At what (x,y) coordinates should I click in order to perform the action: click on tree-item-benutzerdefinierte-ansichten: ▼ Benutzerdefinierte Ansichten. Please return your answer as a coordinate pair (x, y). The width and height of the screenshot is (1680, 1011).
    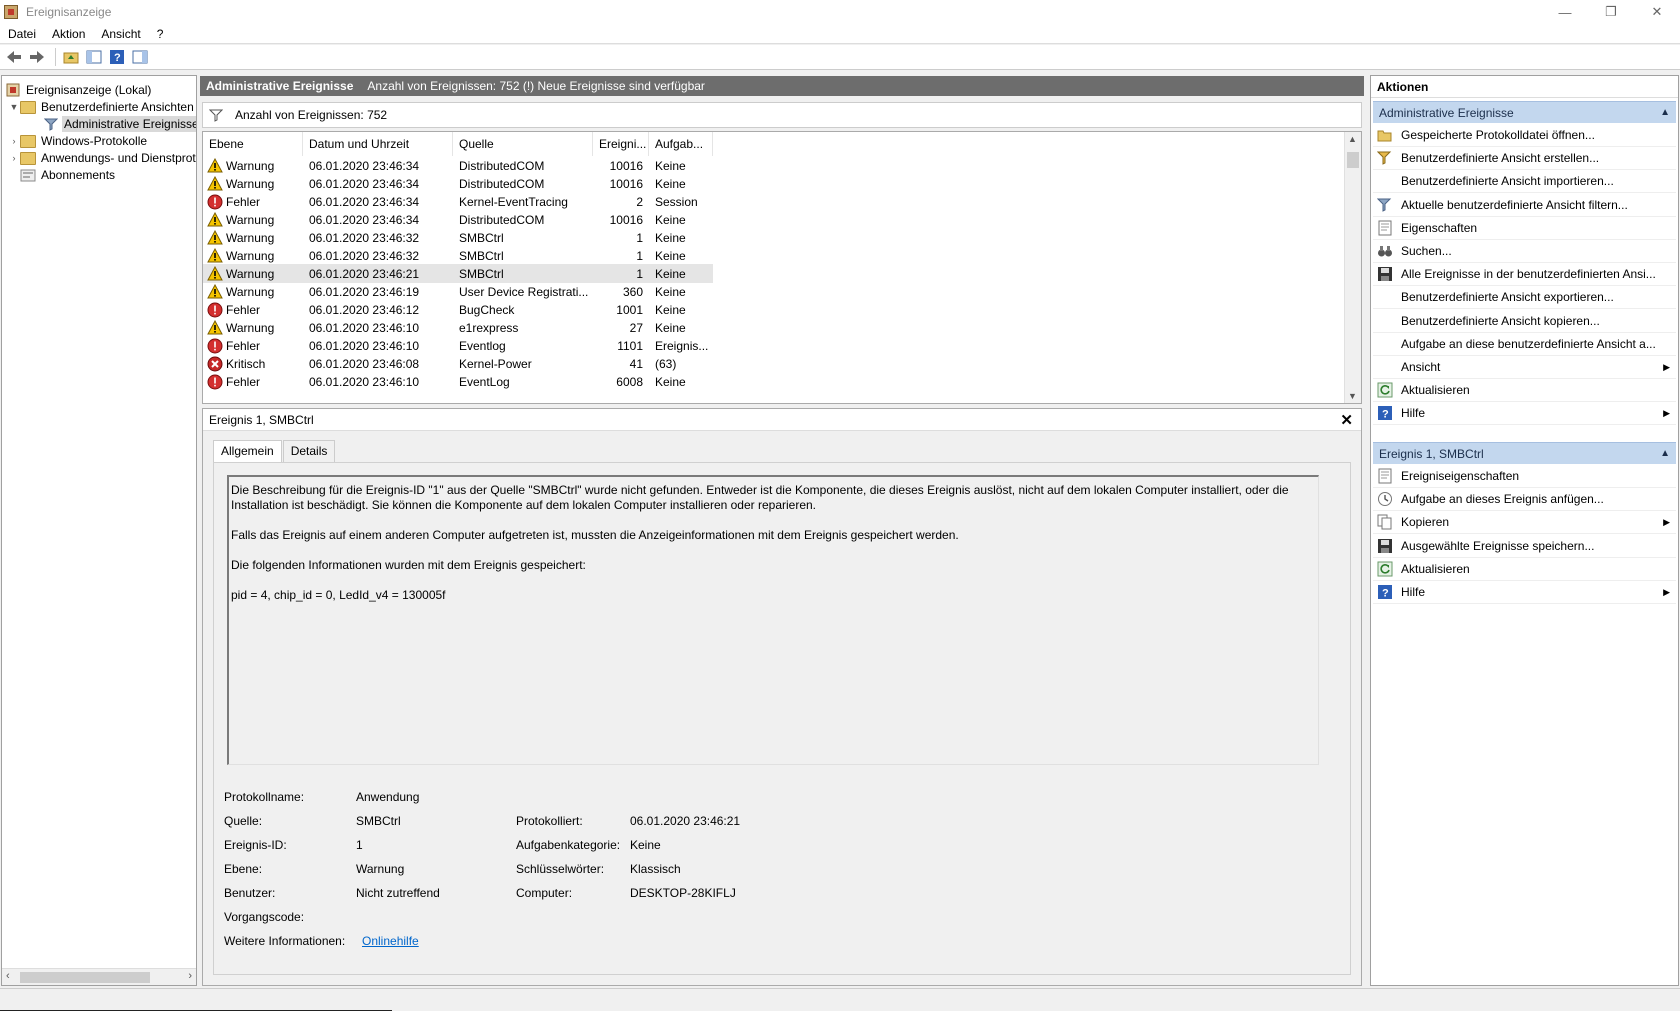
    Looking at the image, I should click on (102, 107).